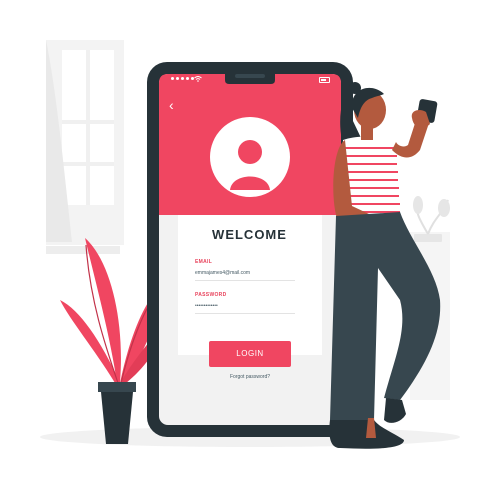  I want to click on password-field: •••••••••••••, so click(246, 306).